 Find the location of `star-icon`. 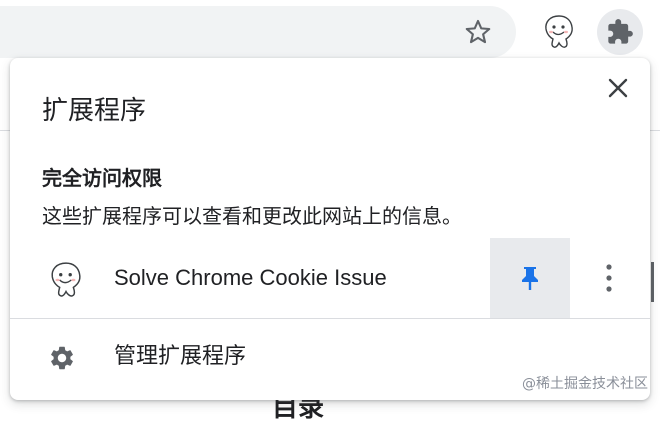

star-icon is located at coordinates (478, 31).